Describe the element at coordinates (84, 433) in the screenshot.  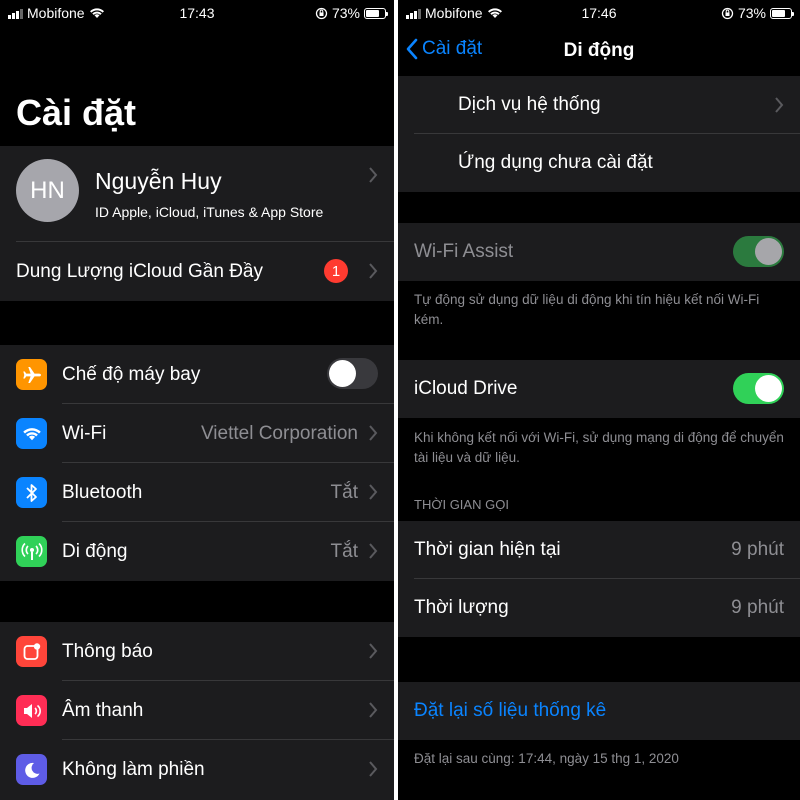
I see `wifi-label: Wi-Fi` at that location.